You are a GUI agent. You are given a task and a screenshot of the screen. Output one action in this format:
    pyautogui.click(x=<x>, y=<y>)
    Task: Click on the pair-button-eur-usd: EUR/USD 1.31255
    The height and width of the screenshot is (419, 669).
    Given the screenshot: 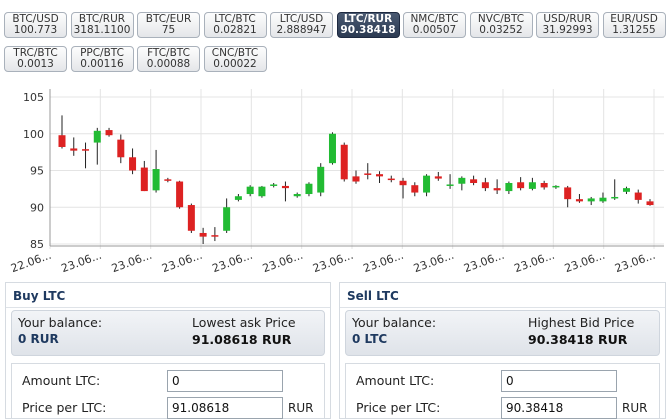 What is the action you would take?
    pyautogui.click(x=634, y=25)
    